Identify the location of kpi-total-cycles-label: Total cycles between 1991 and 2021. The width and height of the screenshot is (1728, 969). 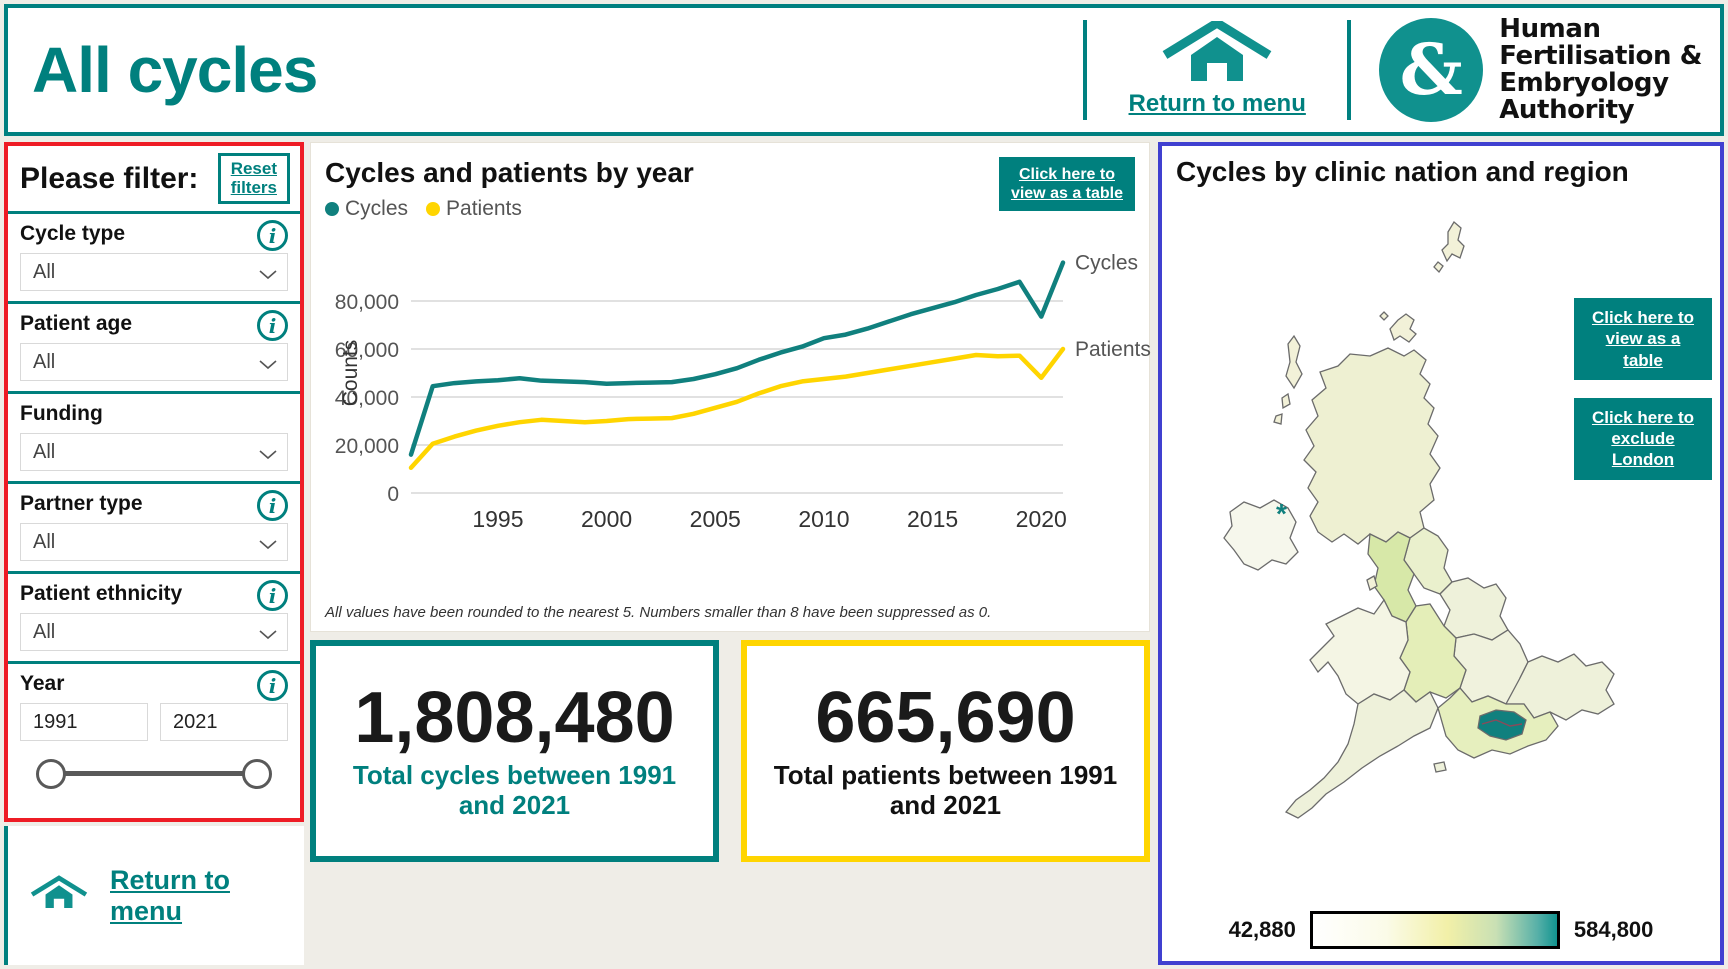
(514, 789).